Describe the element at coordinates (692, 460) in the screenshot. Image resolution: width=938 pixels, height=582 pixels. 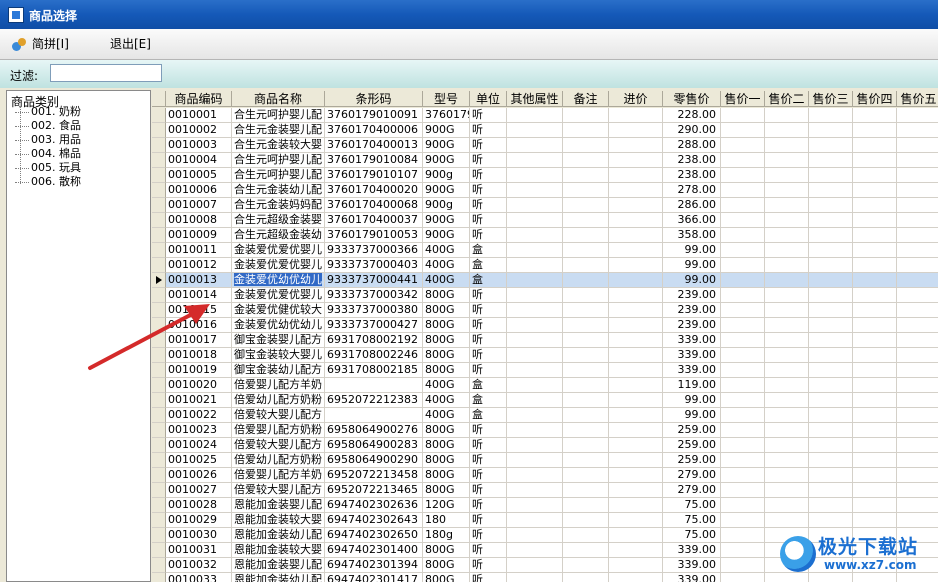
I see `table-cell: 259.00` at that location.